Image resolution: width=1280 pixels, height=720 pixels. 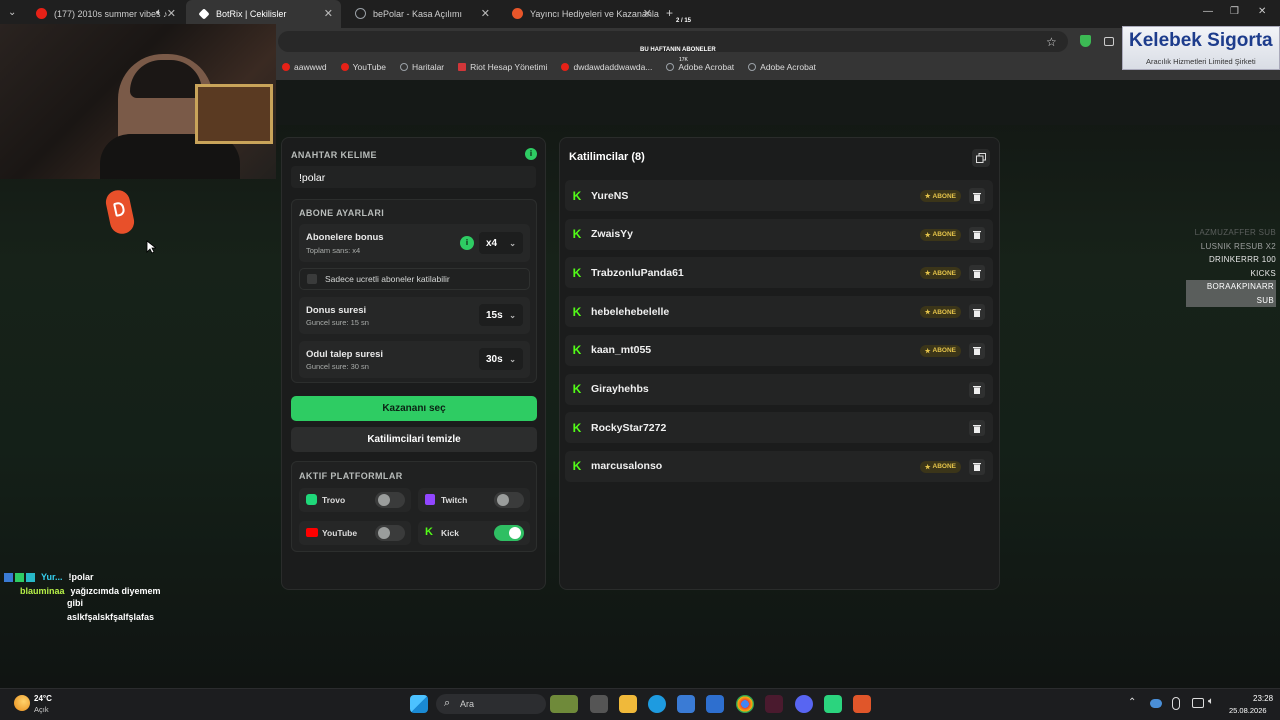 I want to click on bookmark-label: Haritalar, so click(x=428, y=67).